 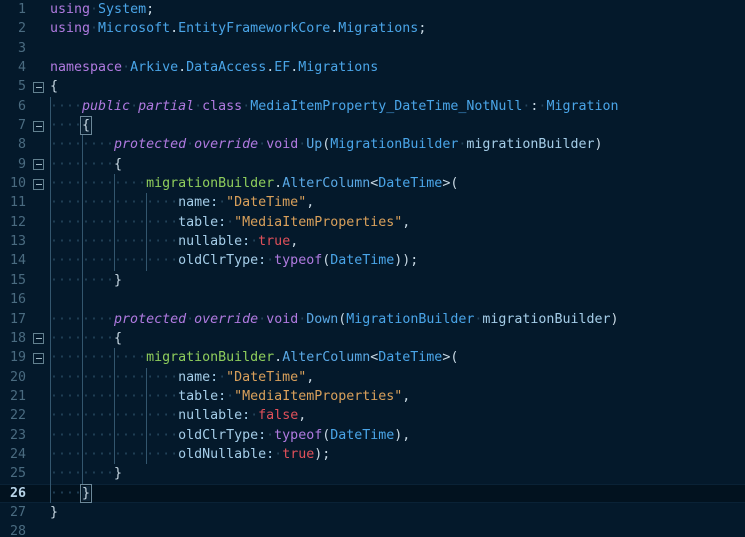 What do you see at coordinates (372, 474) in the screenshot?
I see `code-line: 25 ········}` at bounding box center [372, 474].